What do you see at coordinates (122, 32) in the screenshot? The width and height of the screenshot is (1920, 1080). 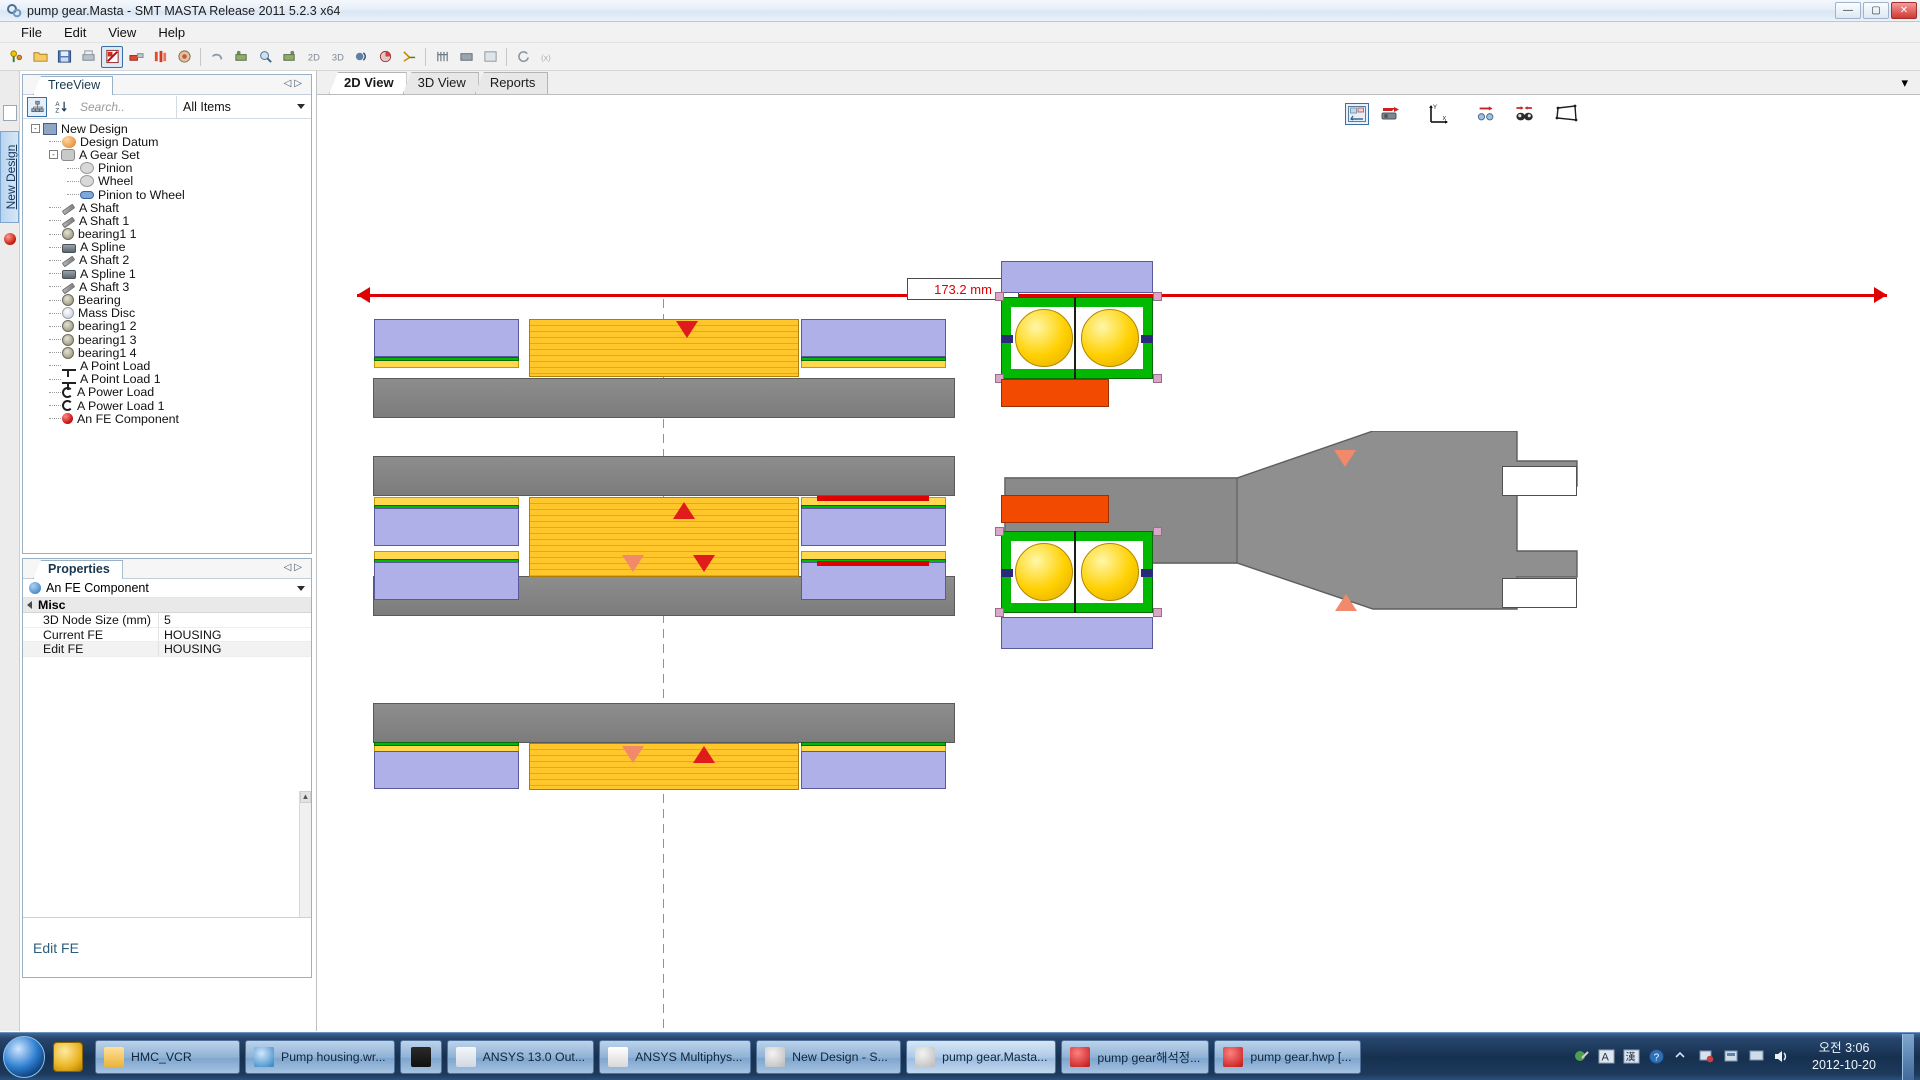 I see `menu-item-view: View` at bounding box center [122, 32].